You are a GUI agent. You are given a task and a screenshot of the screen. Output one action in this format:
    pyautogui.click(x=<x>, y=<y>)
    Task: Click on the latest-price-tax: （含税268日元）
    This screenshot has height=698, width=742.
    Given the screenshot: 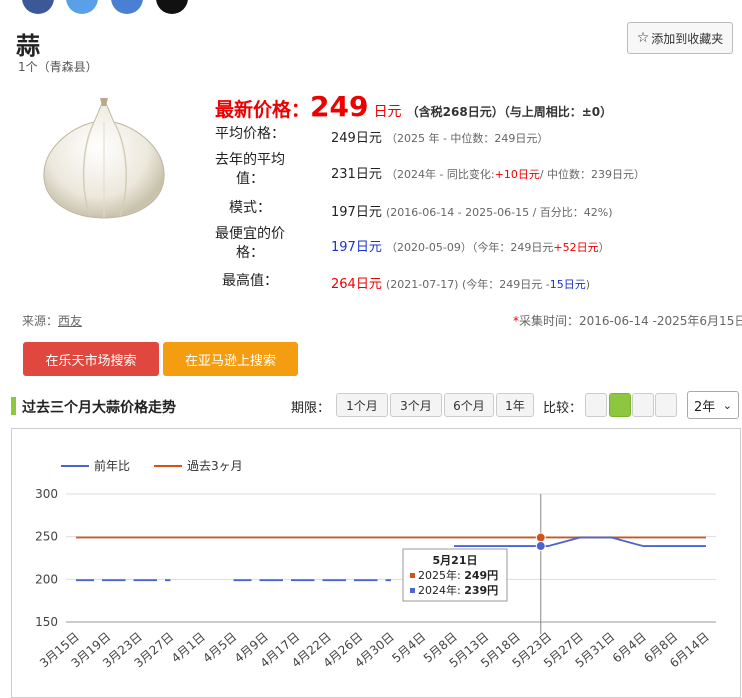 What is the action you would take?
    pyautogui.click(x=455, y=112)
    